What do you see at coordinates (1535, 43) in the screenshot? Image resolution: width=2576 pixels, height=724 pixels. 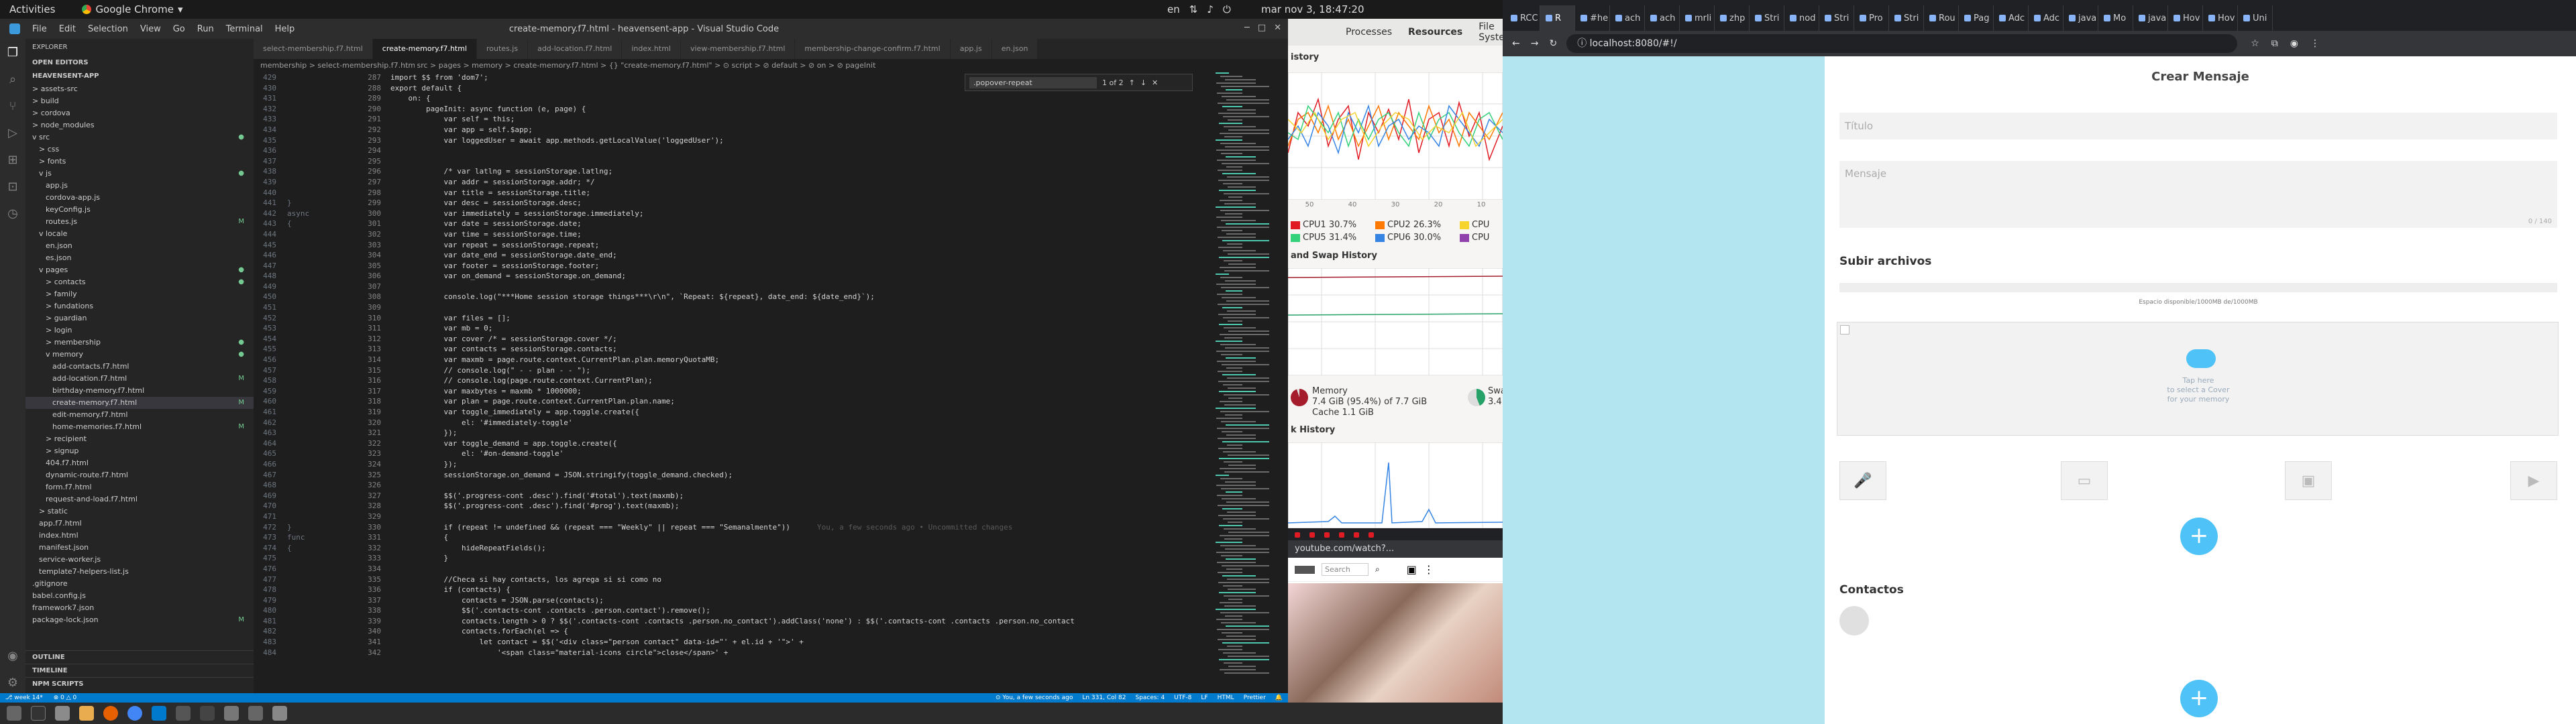 I see `forward-icon: →` at bounding box center [1535, 43].